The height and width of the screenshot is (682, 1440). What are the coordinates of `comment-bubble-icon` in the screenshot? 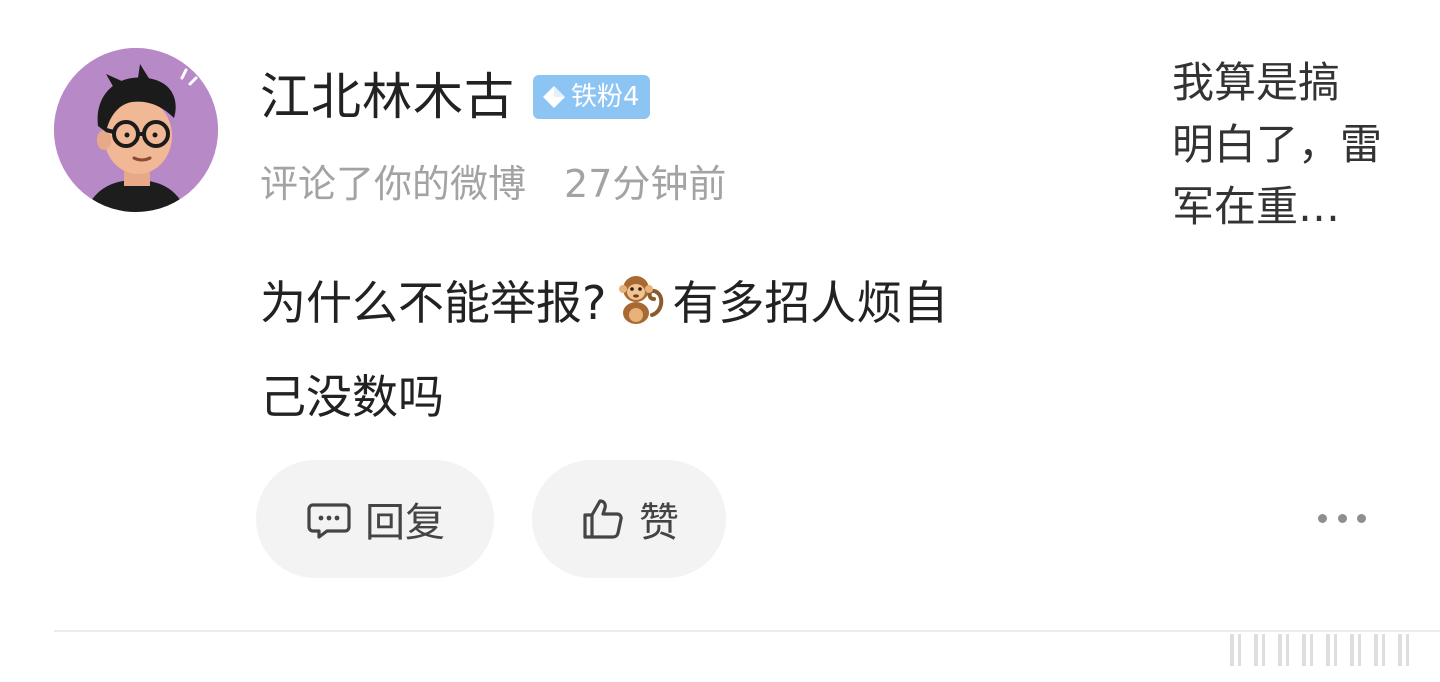 It's located at (329, 521).